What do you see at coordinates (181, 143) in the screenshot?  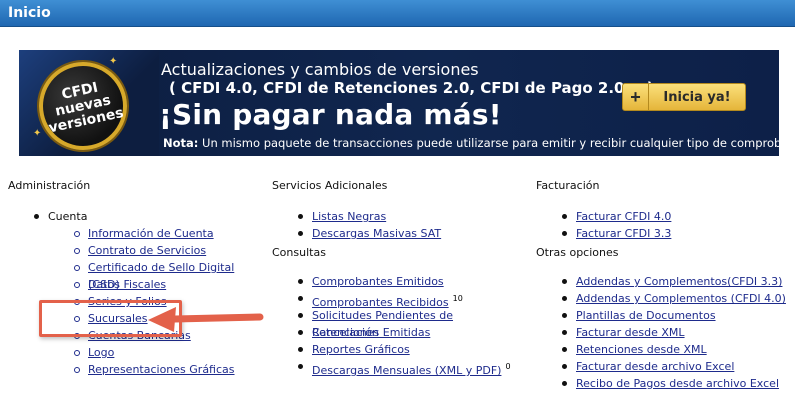 I see `banner-note-label: Nota:` at bounding box center [181, 143].